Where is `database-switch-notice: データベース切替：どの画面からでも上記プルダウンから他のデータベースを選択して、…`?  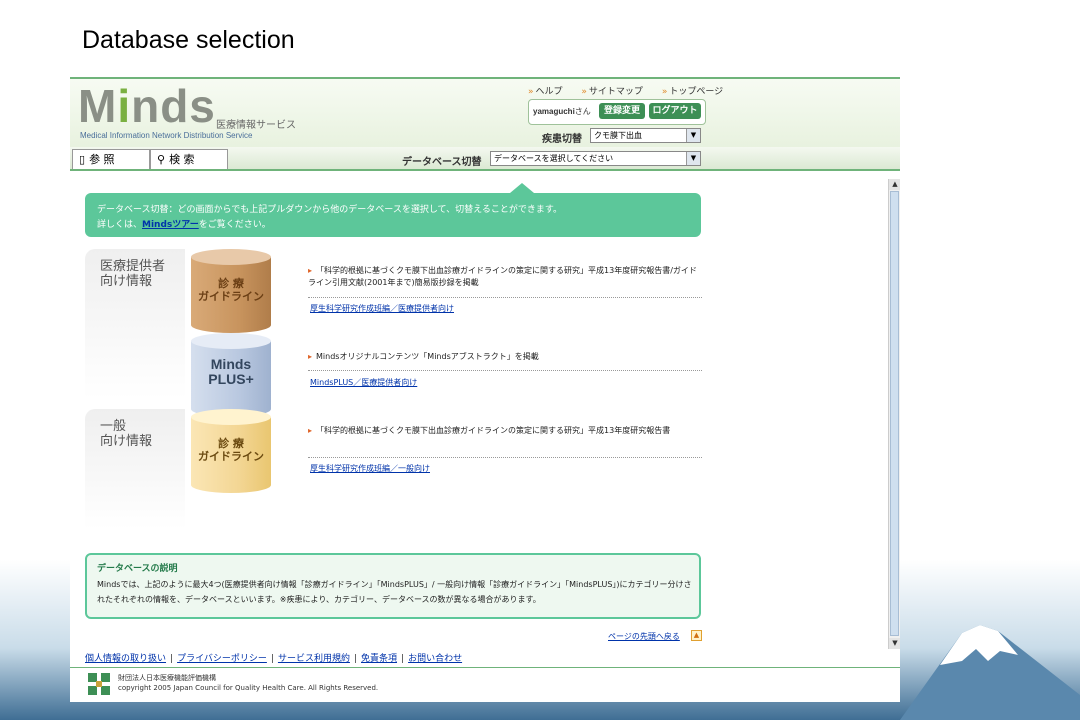
database-switch-notice: データベース切替：どの画面からでも上記プルダウンから他のデータベースを選択して、… is located at coordinates (393, 210).